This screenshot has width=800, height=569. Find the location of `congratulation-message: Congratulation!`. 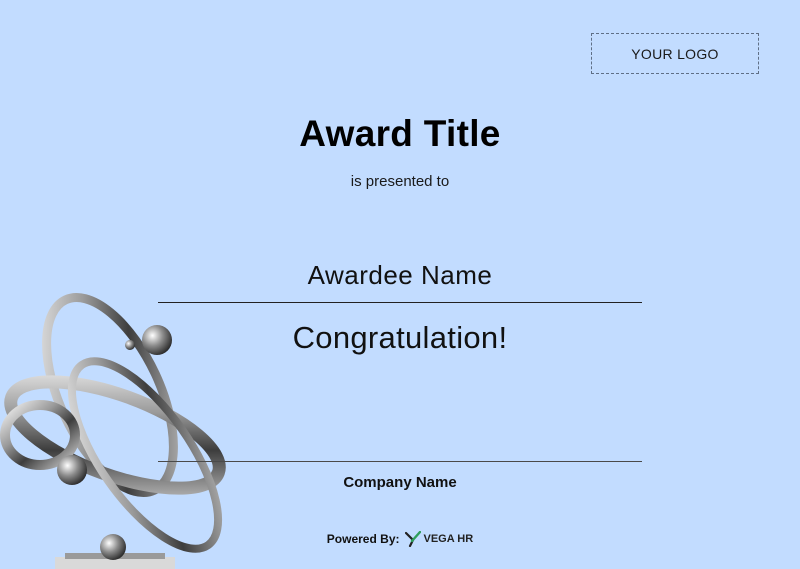

congratulation-message: Congratulation! is located at coordinates (400, 337).